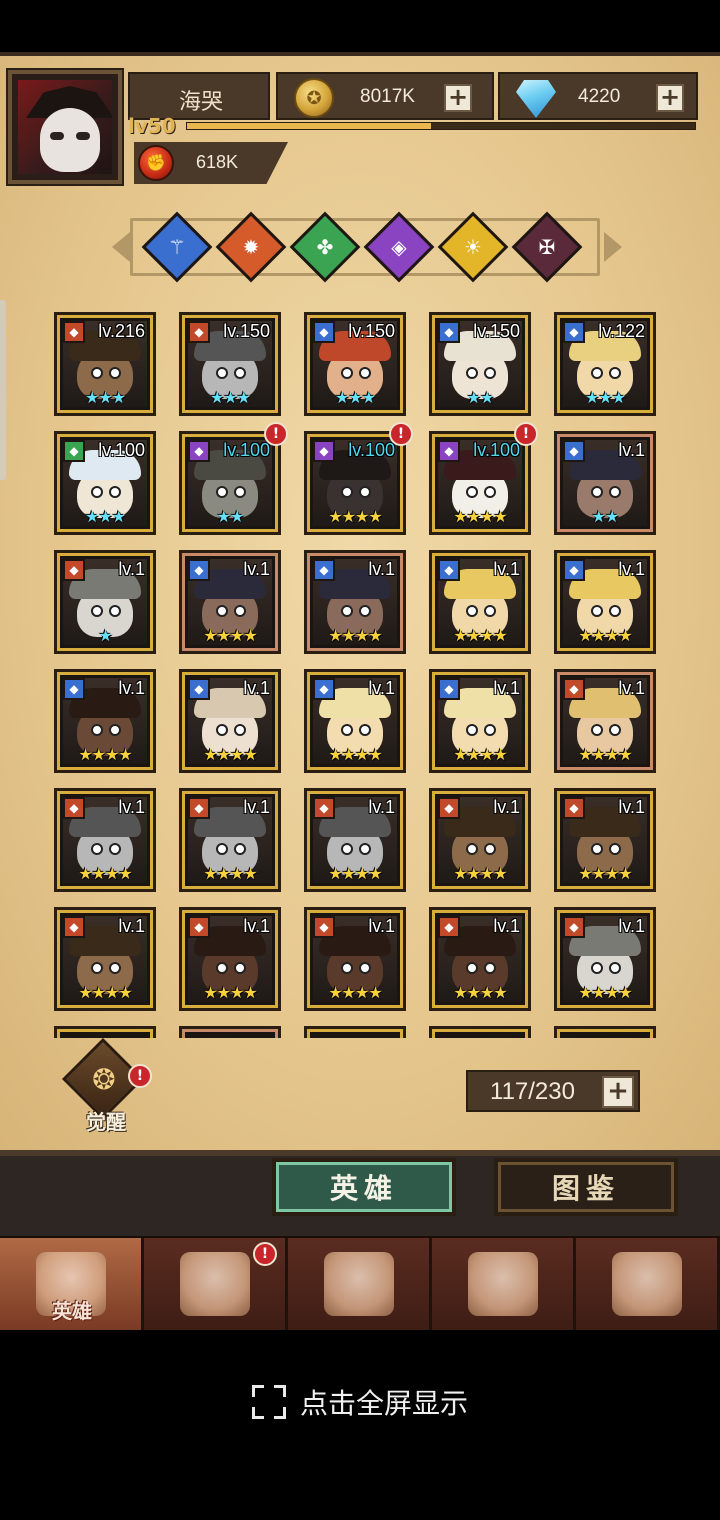 The height and width of the screenshot is (1520, 720). I want to click on tab-codex: 图鉴, so click(586, 1187).